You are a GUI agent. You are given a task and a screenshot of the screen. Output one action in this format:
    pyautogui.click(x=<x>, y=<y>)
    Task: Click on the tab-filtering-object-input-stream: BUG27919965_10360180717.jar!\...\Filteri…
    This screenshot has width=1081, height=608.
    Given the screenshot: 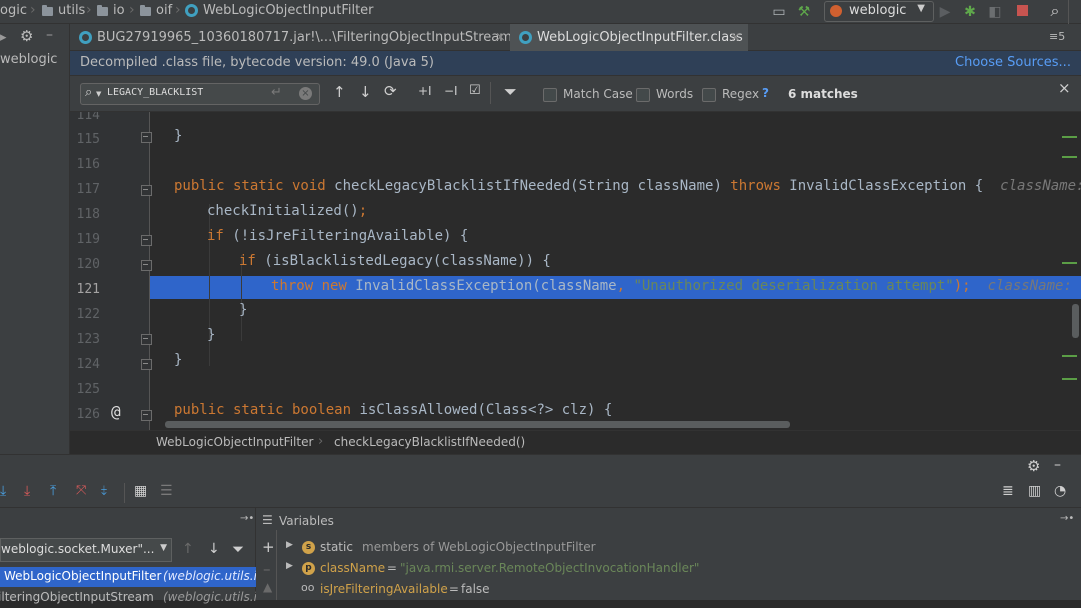 What is the action you would take?
    pyautogui.click(x=309, y=37)
    